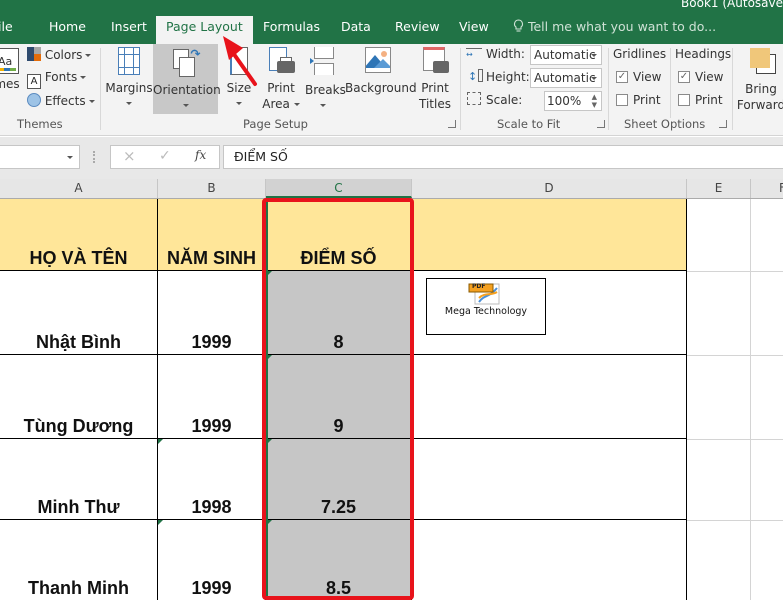 This screenshot has height=600, width=783. What do you see at coordinates (709, 100) in the screenshot?
I see `headings-print-label: Print` at bounding box center [709, 100].